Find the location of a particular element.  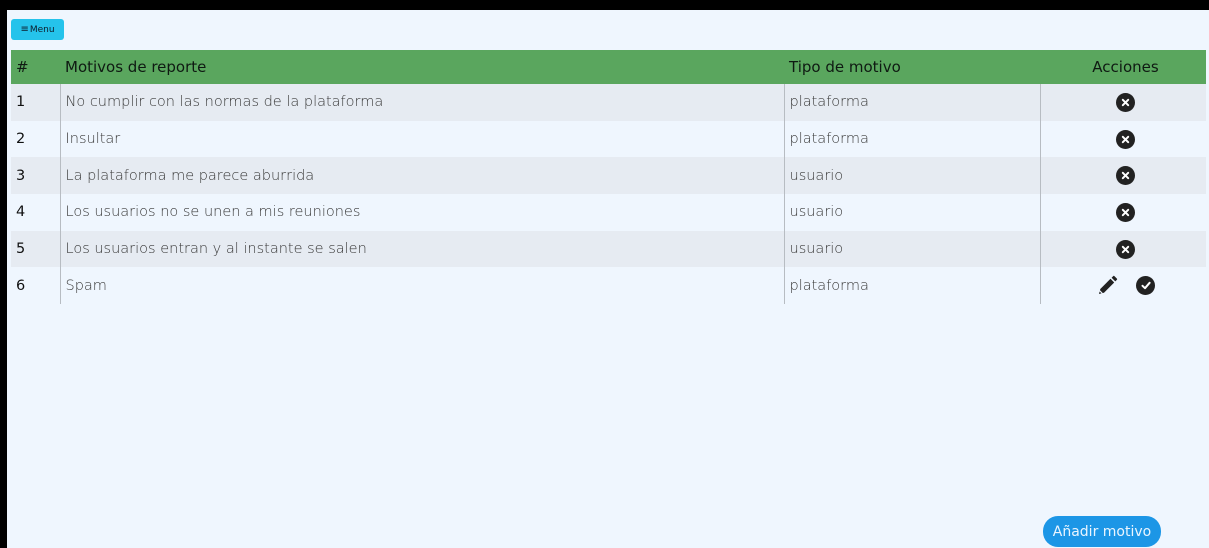

table-row: 3 La plataforma me parece aburrida usuario is located at coordinates (609, 176).